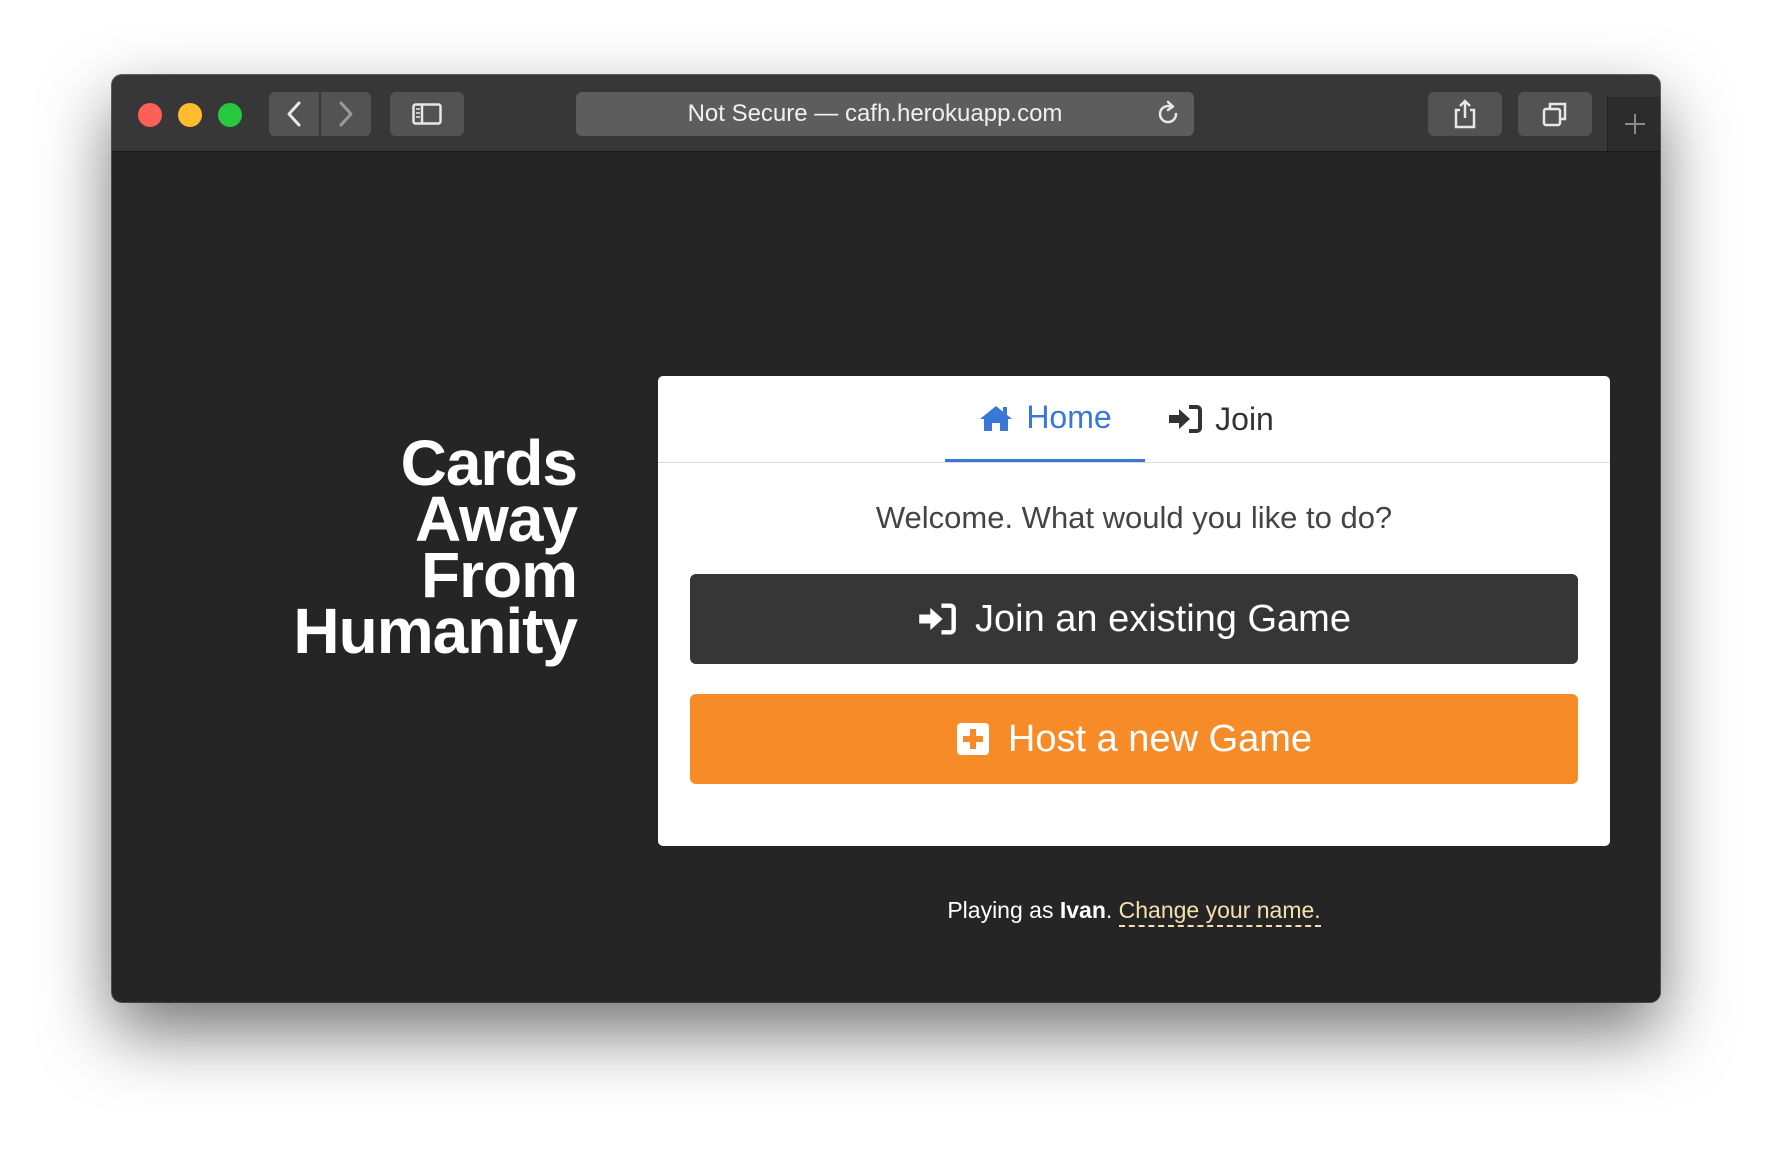 The width and height of the screenshot is (1768, 1150). Describe the element at coordinates (1163, 618) in the screenshot. I see `join-existing-game-label: Join an existing Game` at that location.